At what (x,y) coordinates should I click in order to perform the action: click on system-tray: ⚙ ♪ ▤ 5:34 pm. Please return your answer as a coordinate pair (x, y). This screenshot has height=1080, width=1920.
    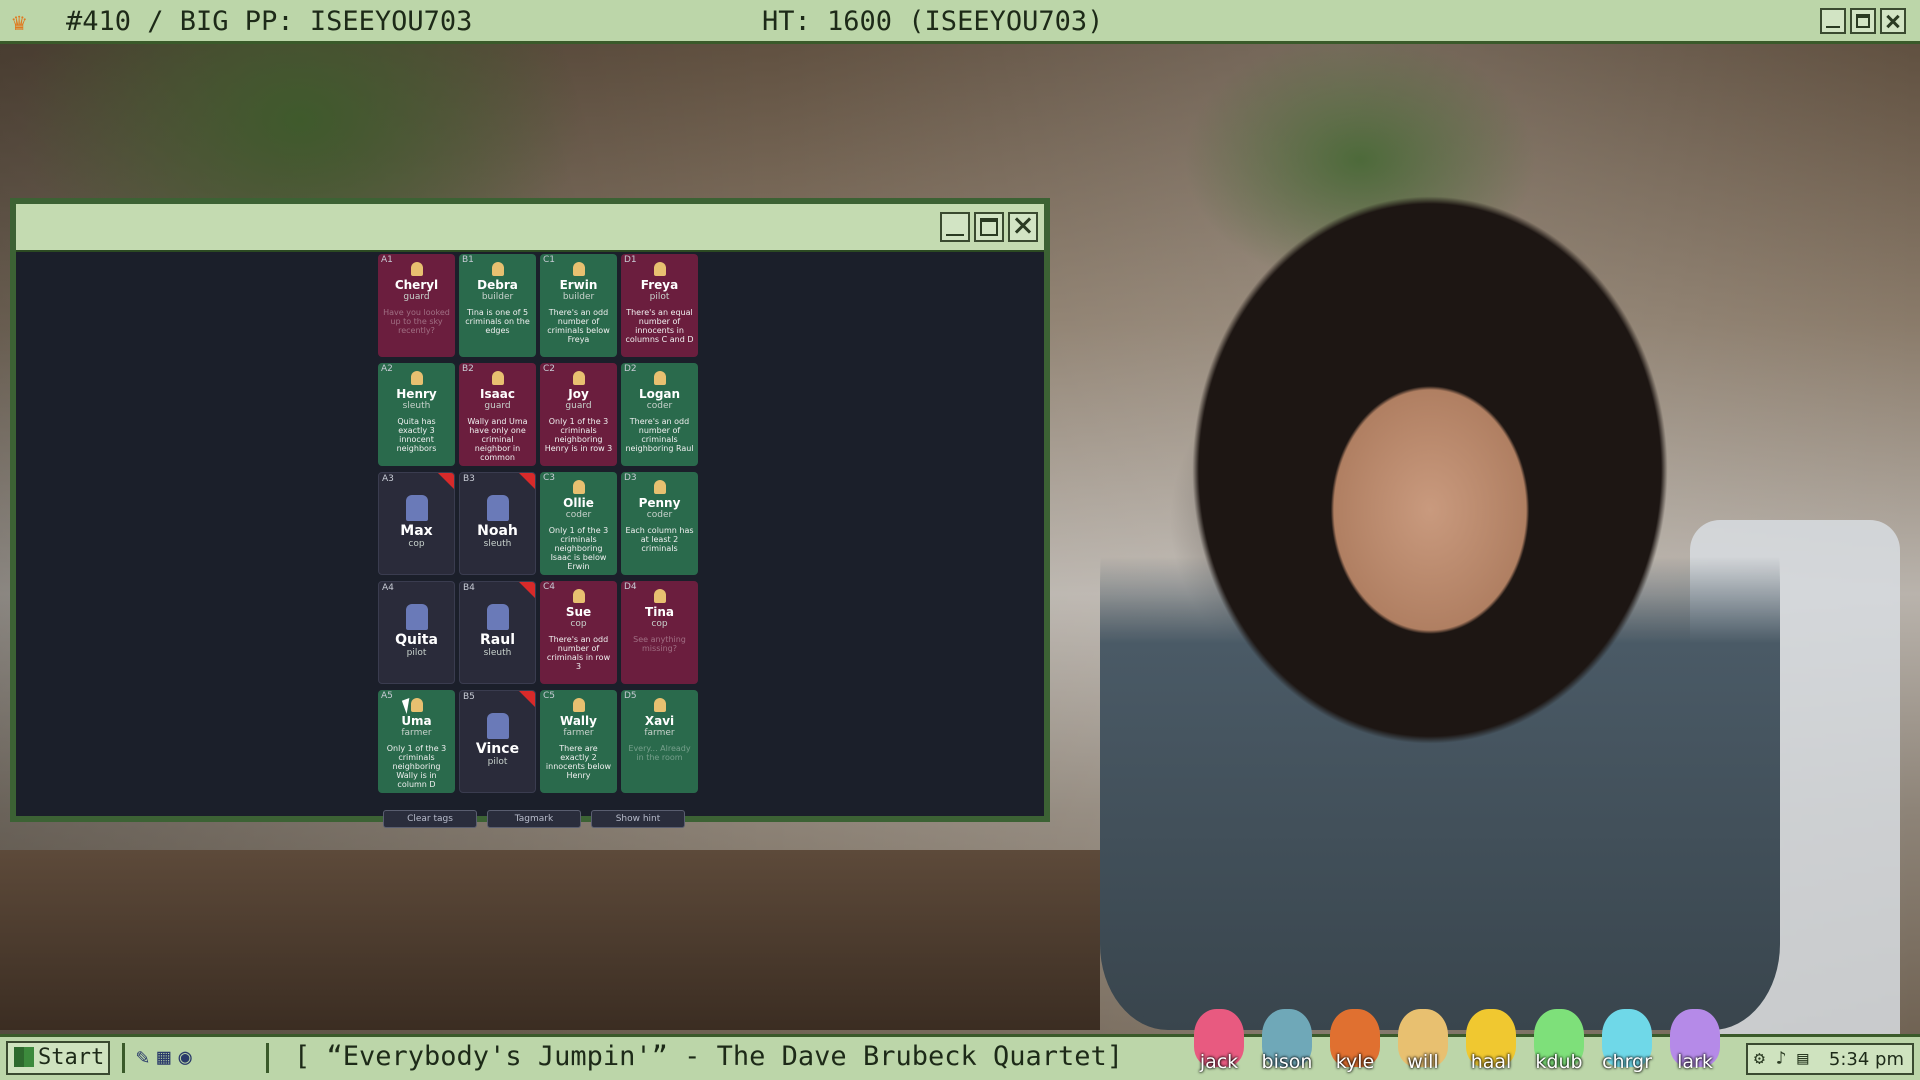
    Looking at the image, I should click on (1830, 1059).